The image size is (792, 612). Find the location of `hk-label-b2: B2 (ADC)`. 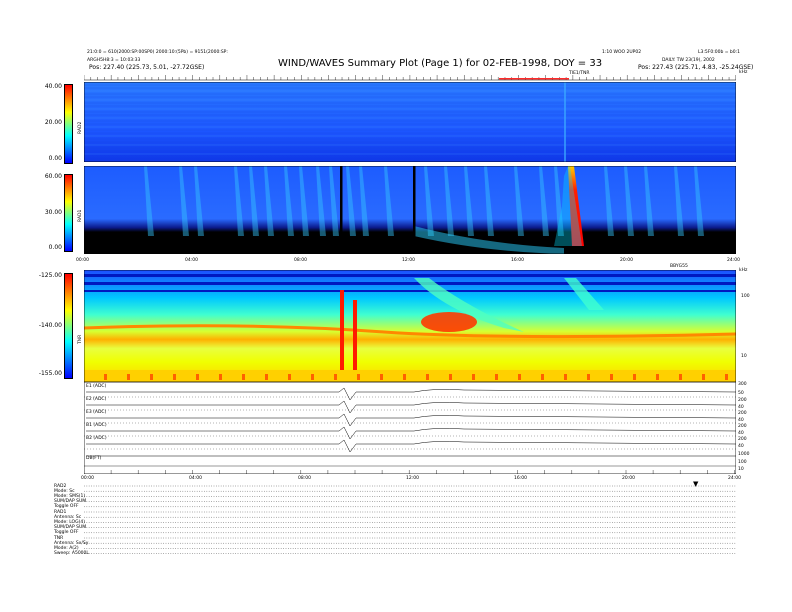

hk-label-b2: B2 (ADC) is located at coordinates (96, 438).